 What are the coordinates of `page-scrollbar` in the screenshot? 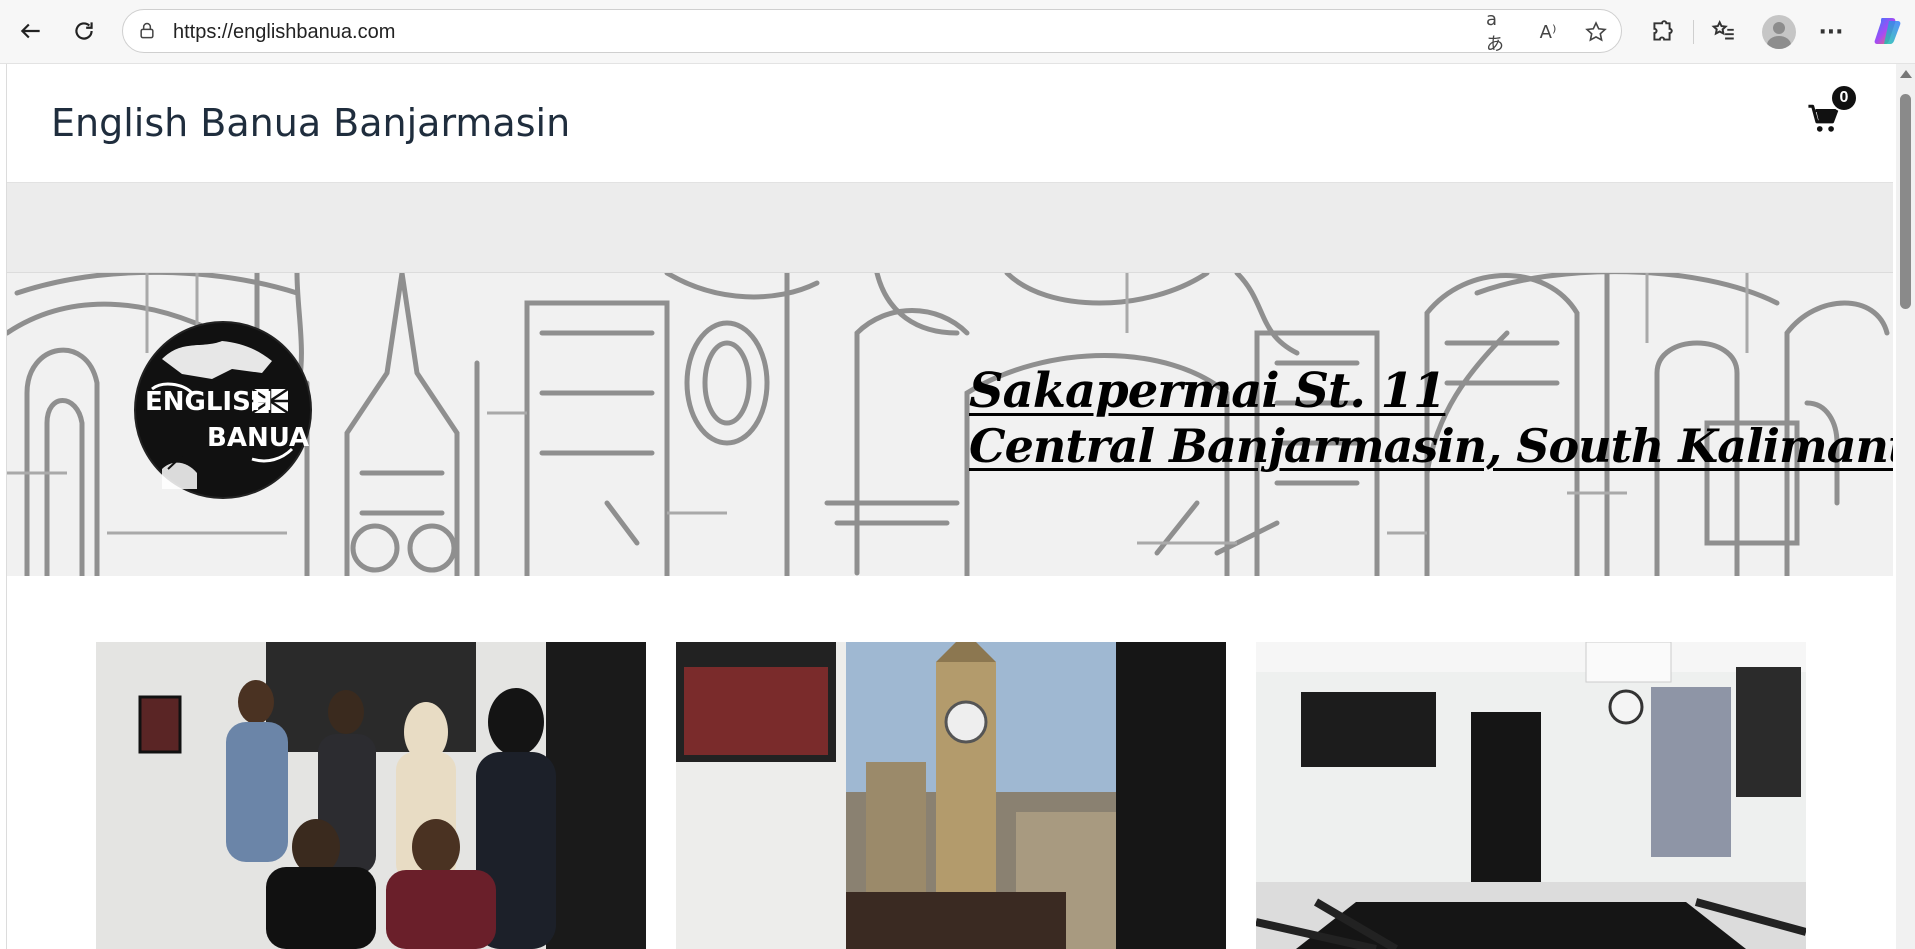 It's located at (1905, 506).